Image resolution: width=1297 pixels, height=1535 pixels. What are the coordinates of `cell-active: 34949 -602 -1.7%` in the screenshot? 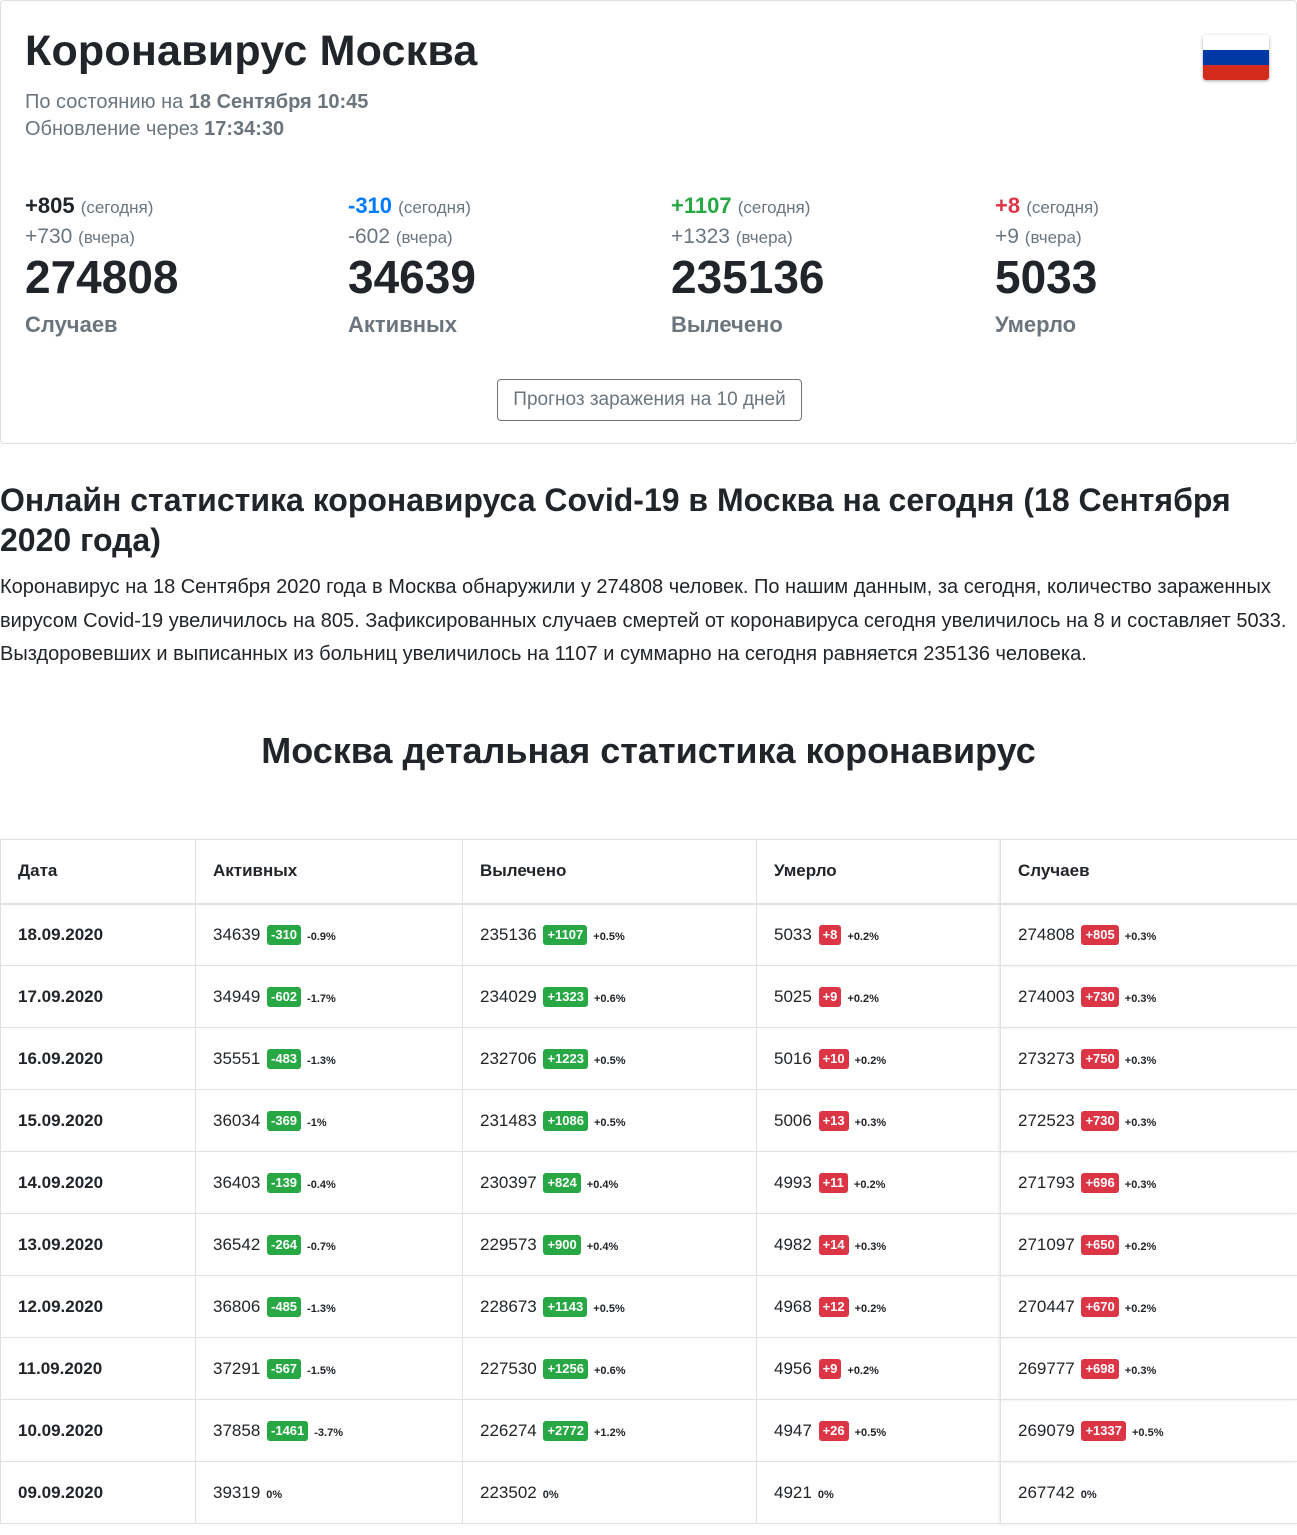 It's located at (329, 996).